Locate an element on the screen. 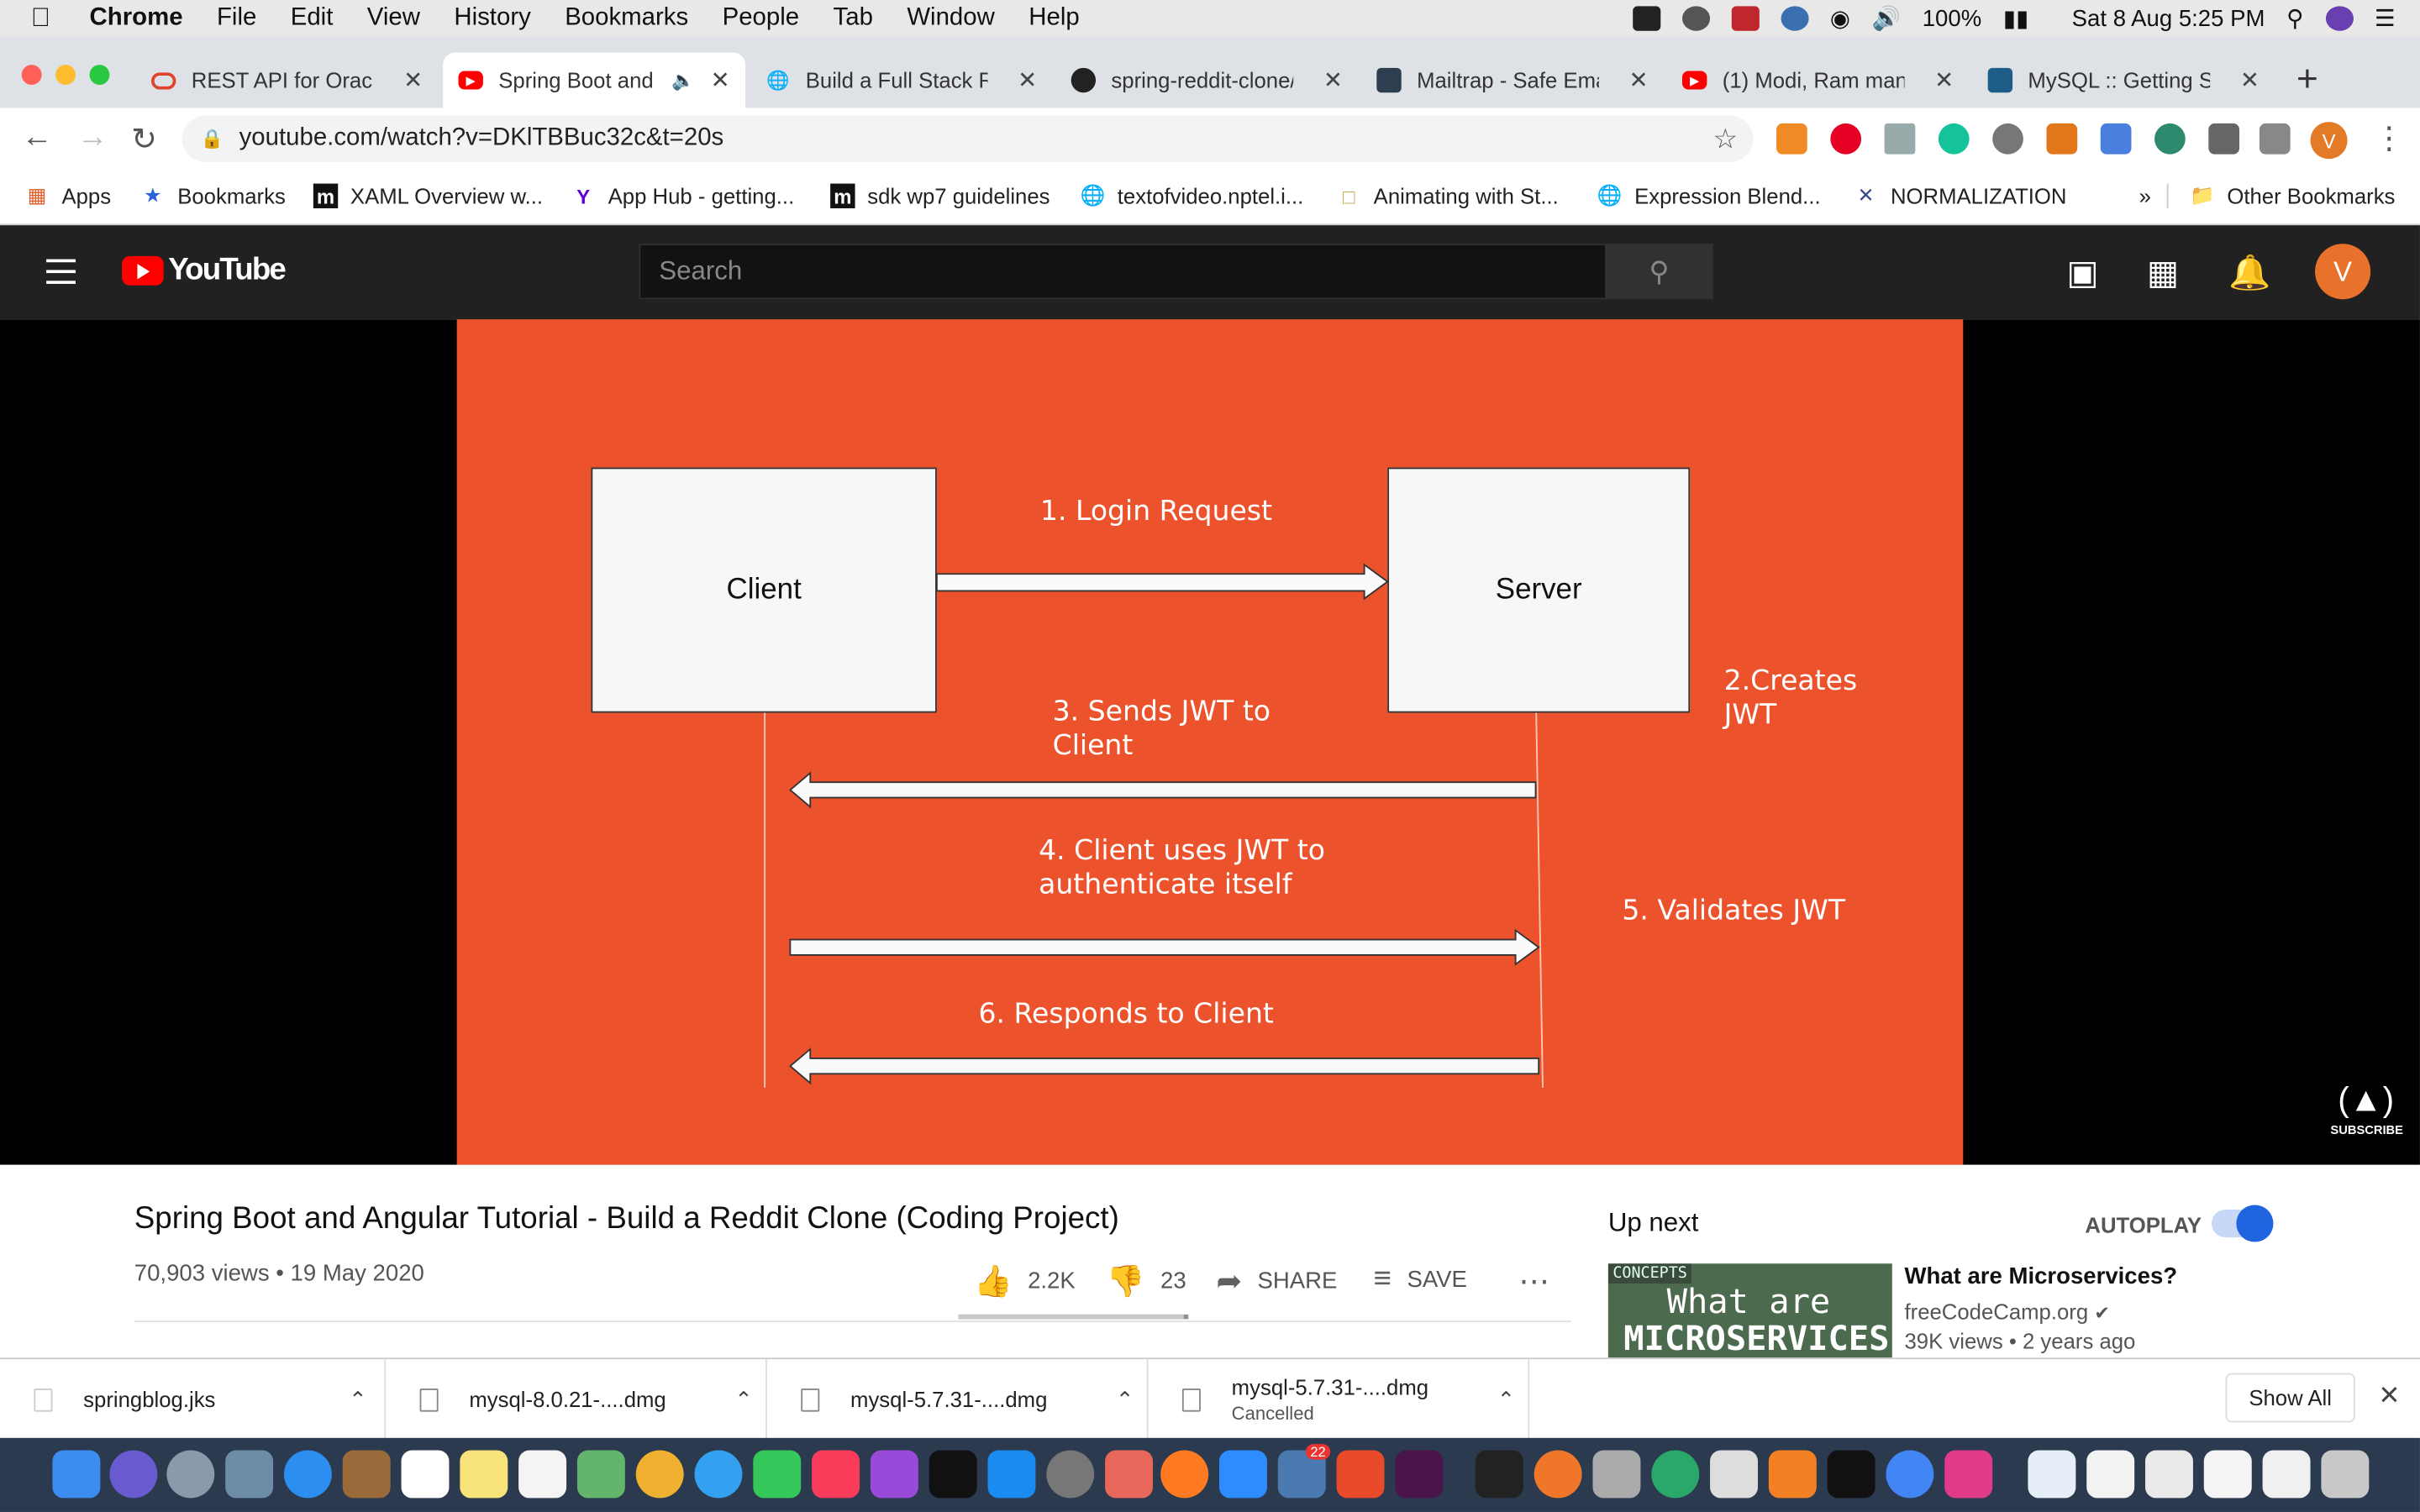 The height and width of the screenshot is (1512, 2420). pinterest-extension-icon is located at coordinates (1846, 139).